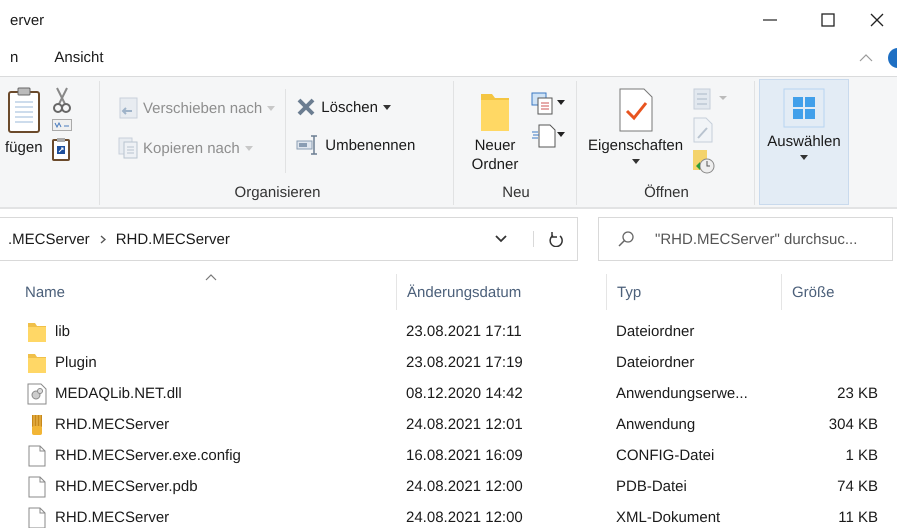 The image size is (897, 528). I want to click on scissors-icon, so click(62, 100).